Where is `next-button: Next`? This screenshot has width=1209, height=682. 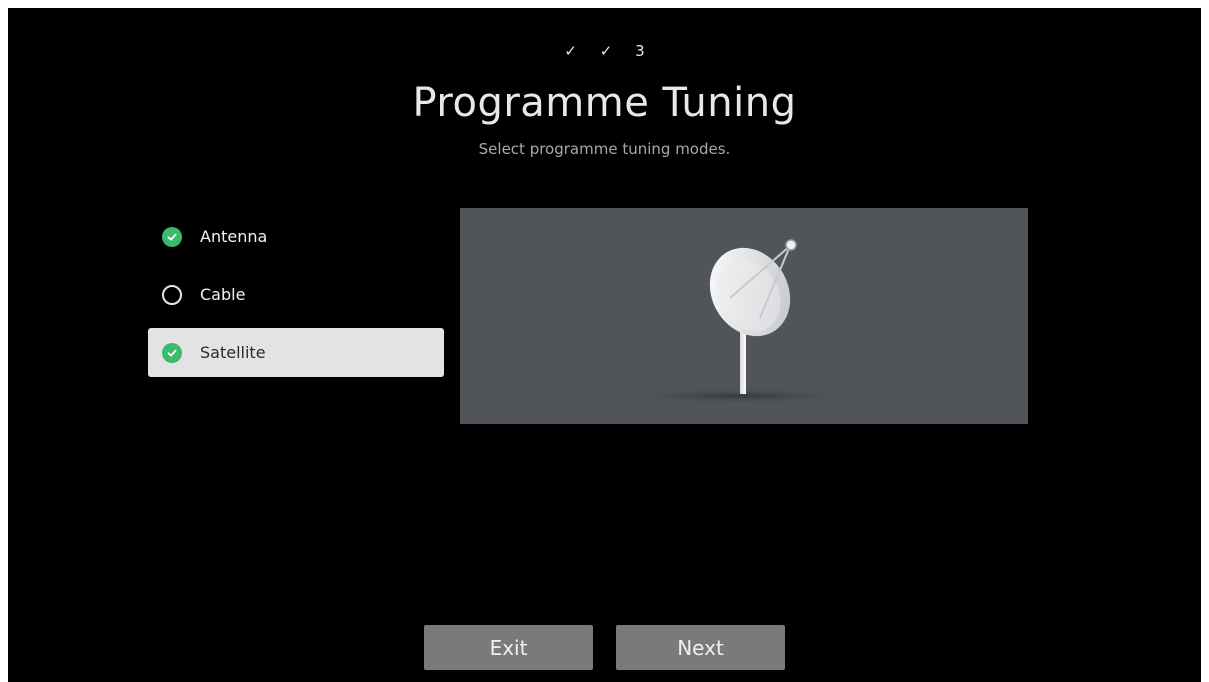 next-button: Next is located at coordinates (700, 647).